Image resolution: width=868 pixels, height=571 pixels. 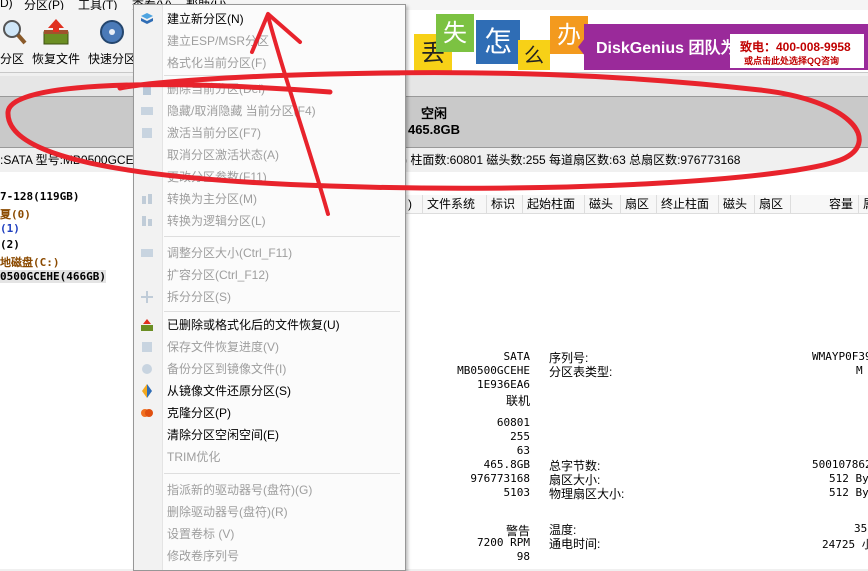 I want to click on menu-item-backup-to-image: 备份分区到镜像文件(I), so click(x=269, y=369).